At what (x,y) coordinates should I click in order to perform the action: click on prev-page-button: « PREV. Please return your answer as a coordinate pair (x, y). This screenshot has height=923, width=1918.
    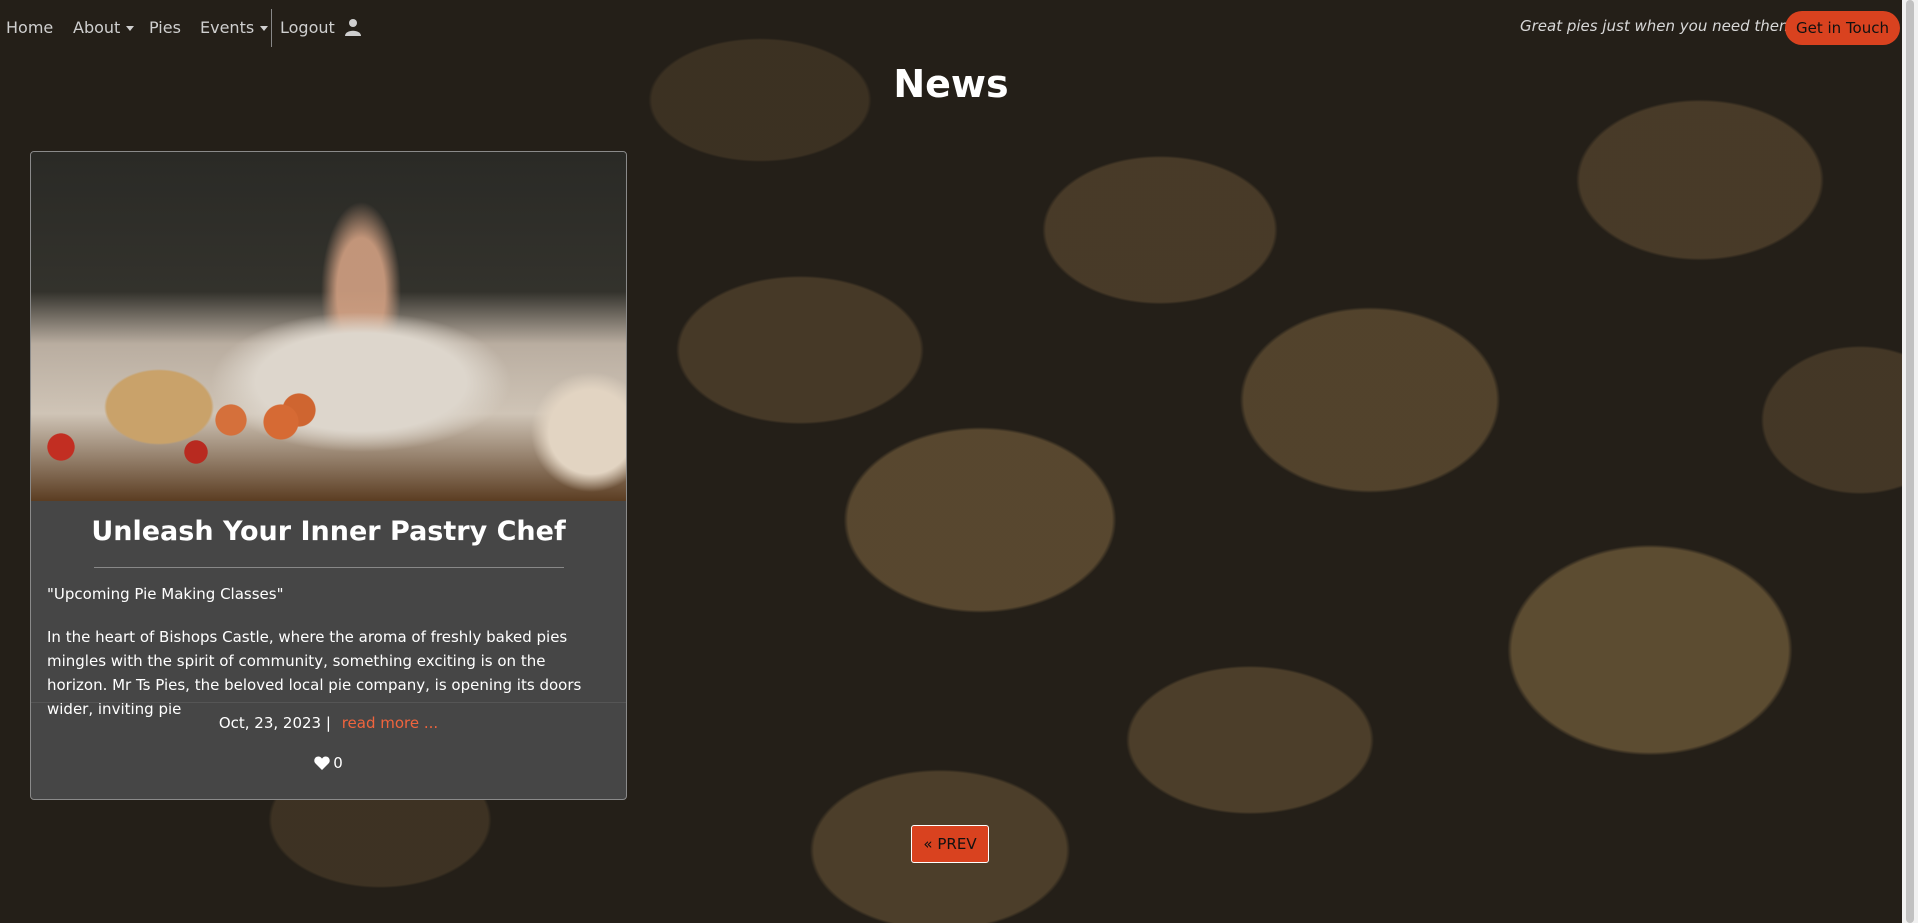
    Looking at the image, I should click on (950, 844).